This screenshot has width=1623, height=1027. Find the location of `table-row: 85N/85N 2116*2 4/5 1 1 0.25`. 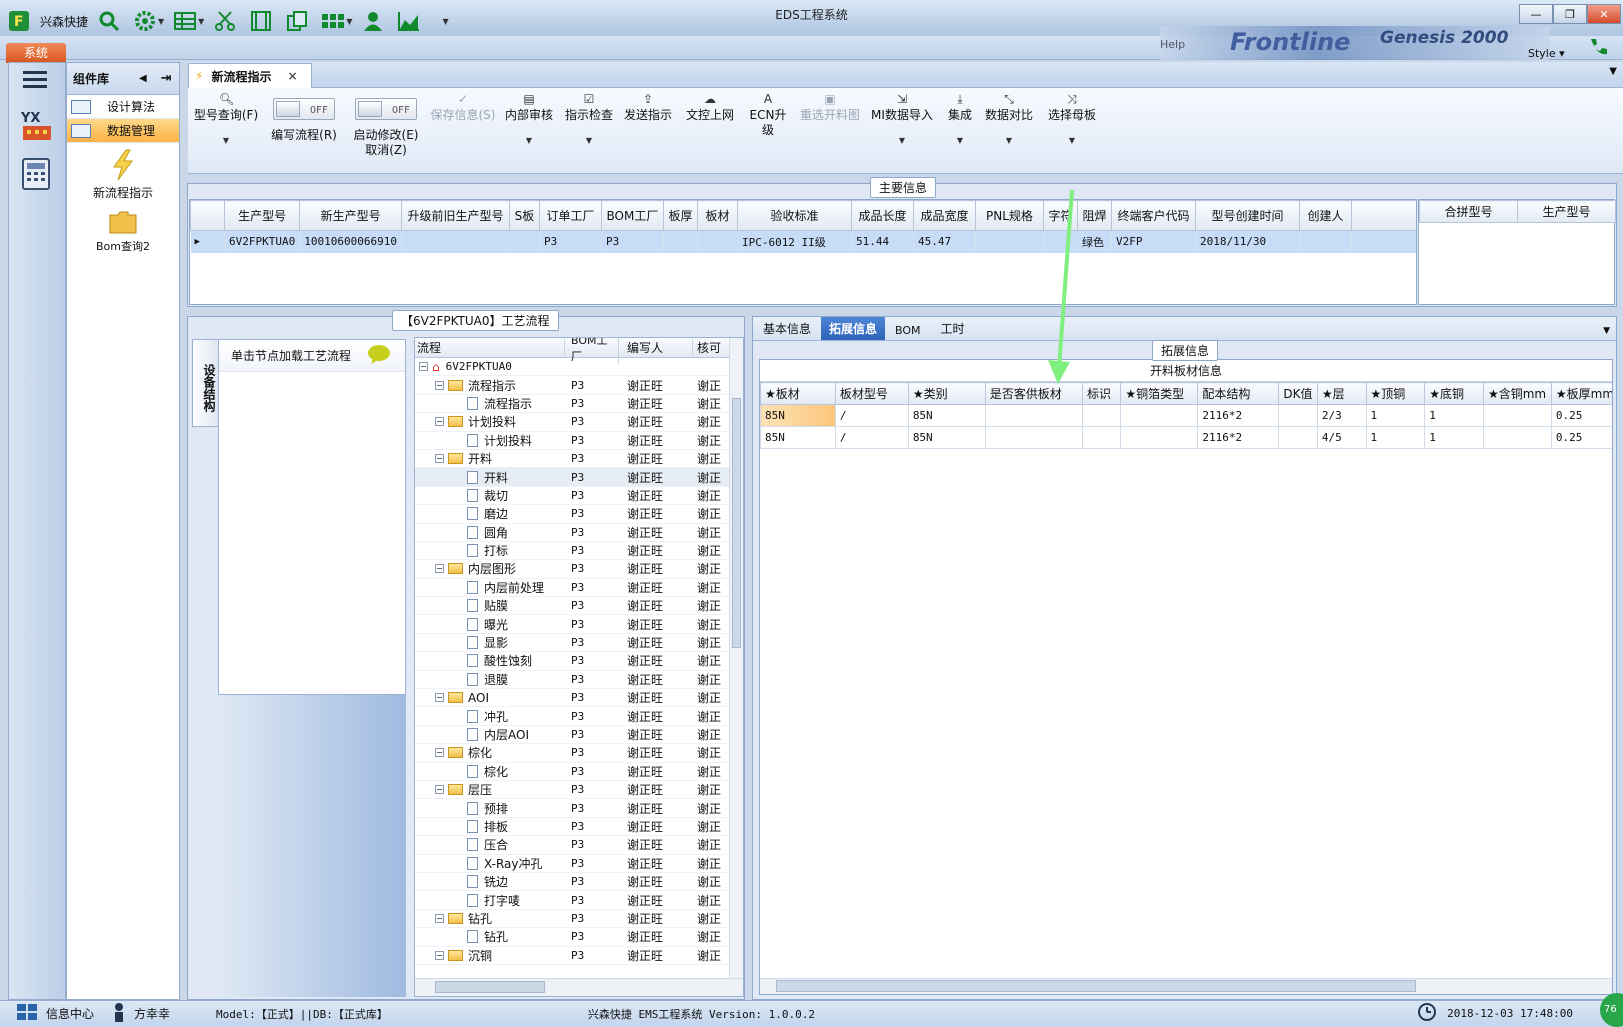

table-row: 85N/85N 2116*2 4/5 1 1 0.25 is located at coordinates (1186, 437).